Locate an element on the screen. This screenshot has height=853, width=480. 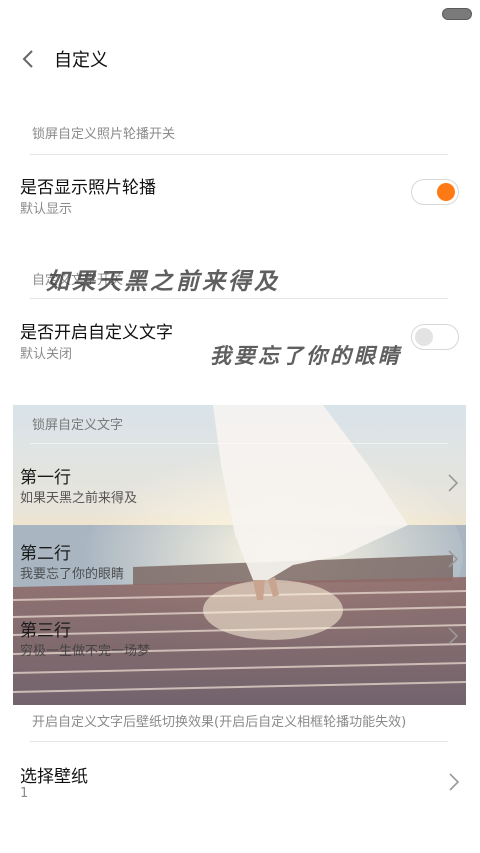
line2-title: 第二行 is located at coordinates (45, 551).